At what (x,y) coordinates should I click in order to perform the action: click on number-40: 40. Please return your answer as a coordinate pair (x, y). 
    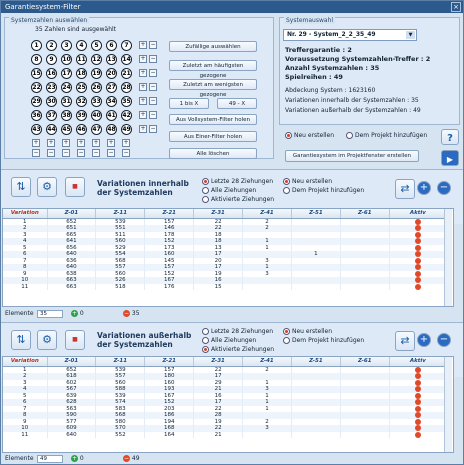
    Looking at the image, I should click on (96, 115).